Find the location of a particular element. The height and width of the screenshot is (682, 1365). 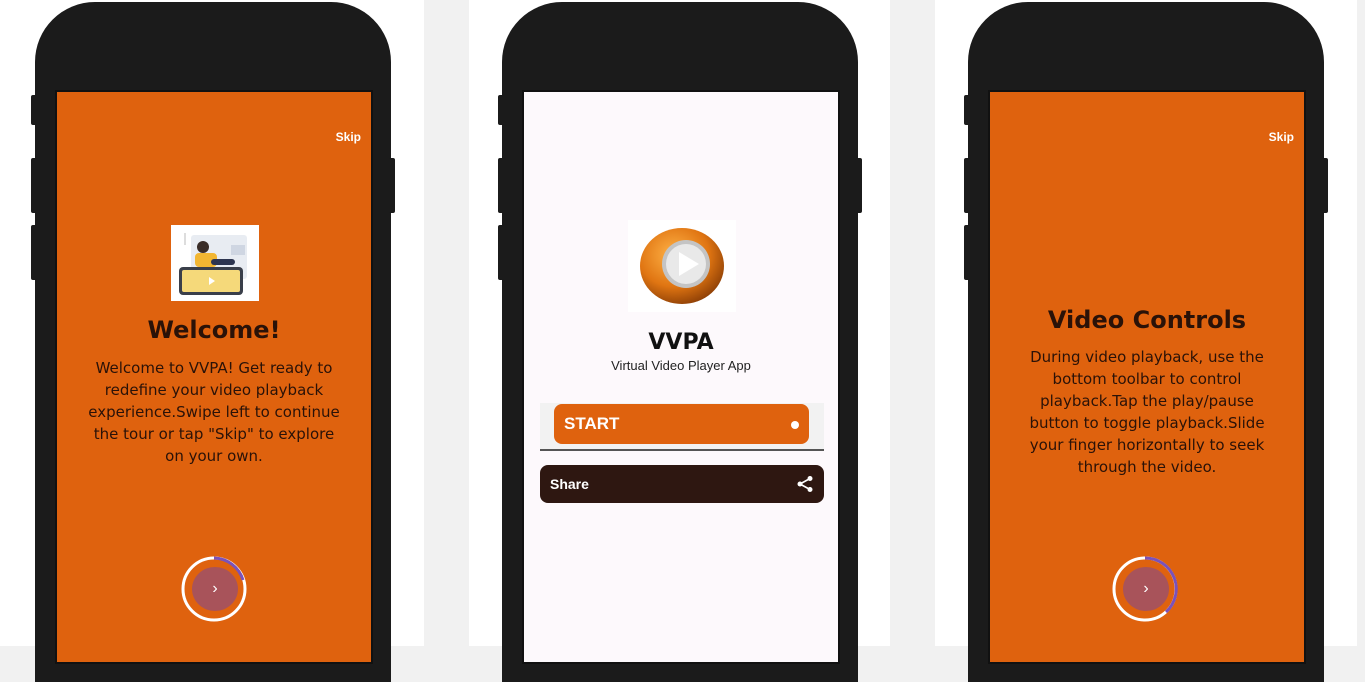

start-row: START is located at coordinates (682, 427).